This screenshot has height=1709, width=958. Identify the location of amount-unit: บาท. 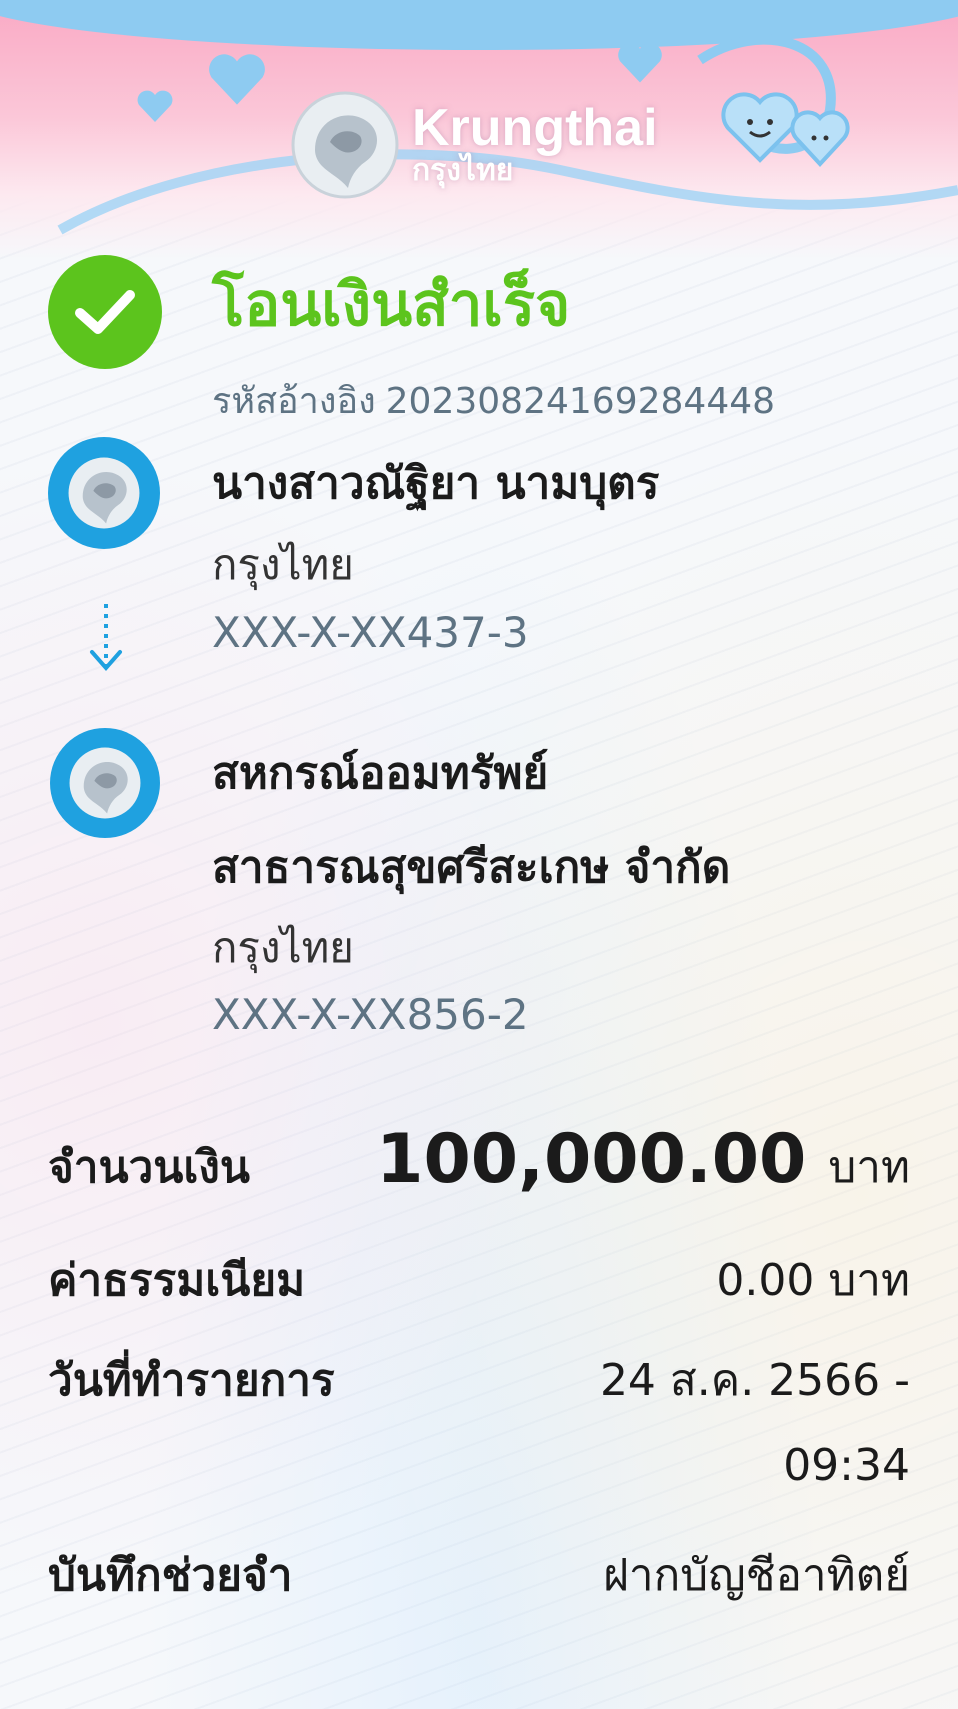
(869, 1167).